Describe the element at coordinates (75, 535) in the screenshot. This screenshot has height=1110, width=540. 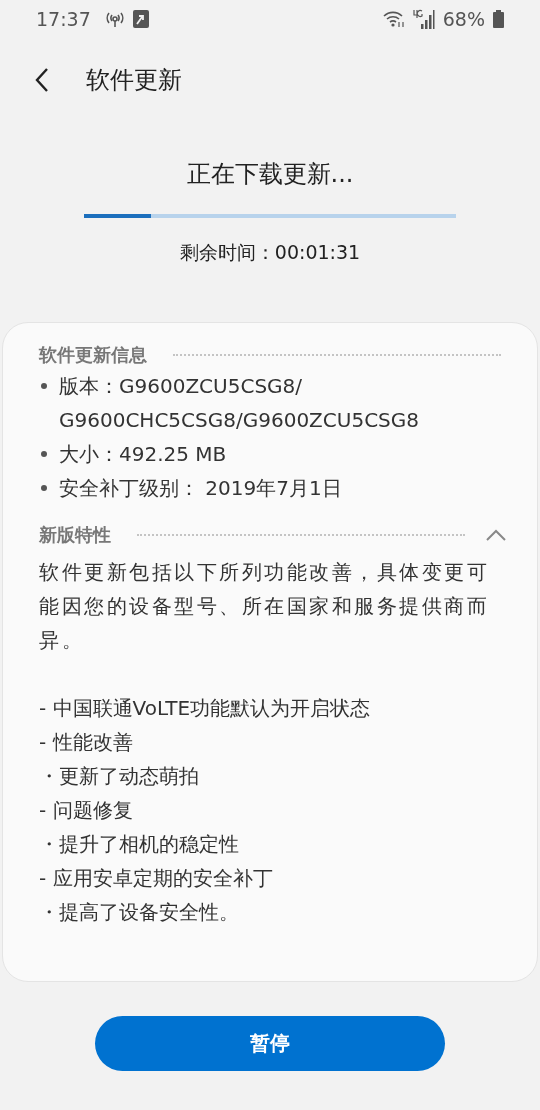
I see `section-heading: 新版特性` at that location.